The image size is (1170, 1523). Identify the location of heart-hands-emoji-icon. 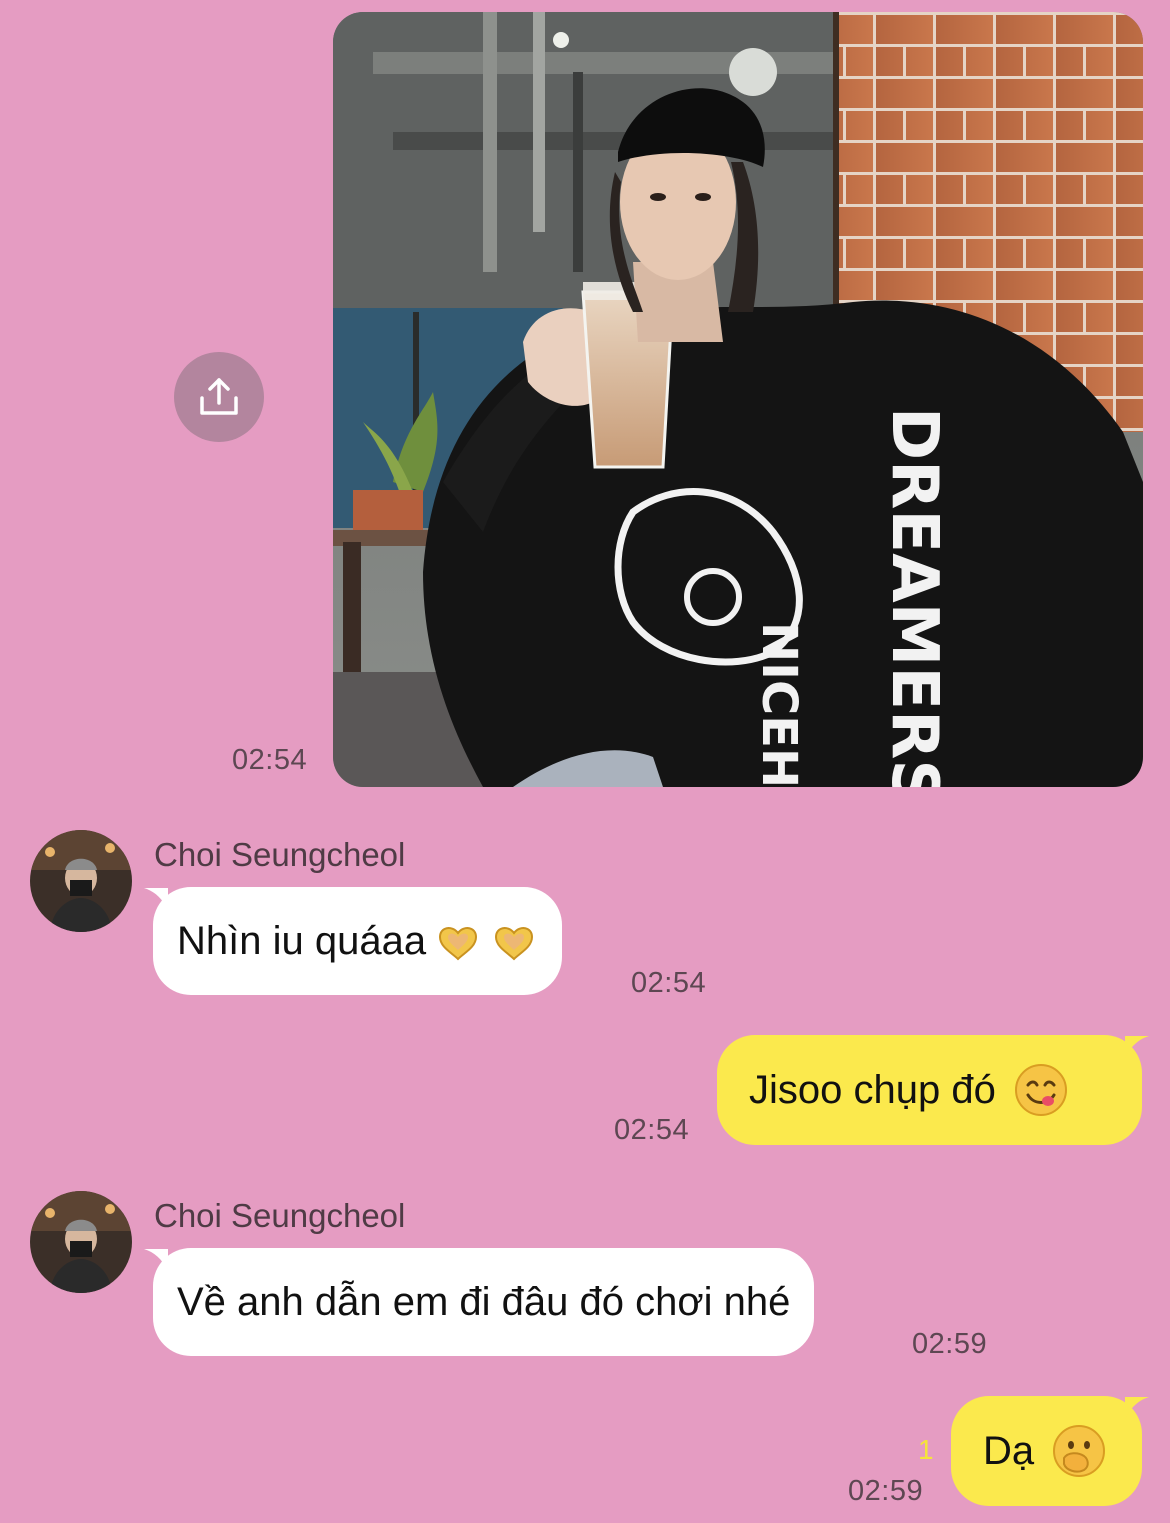
(487, 941).